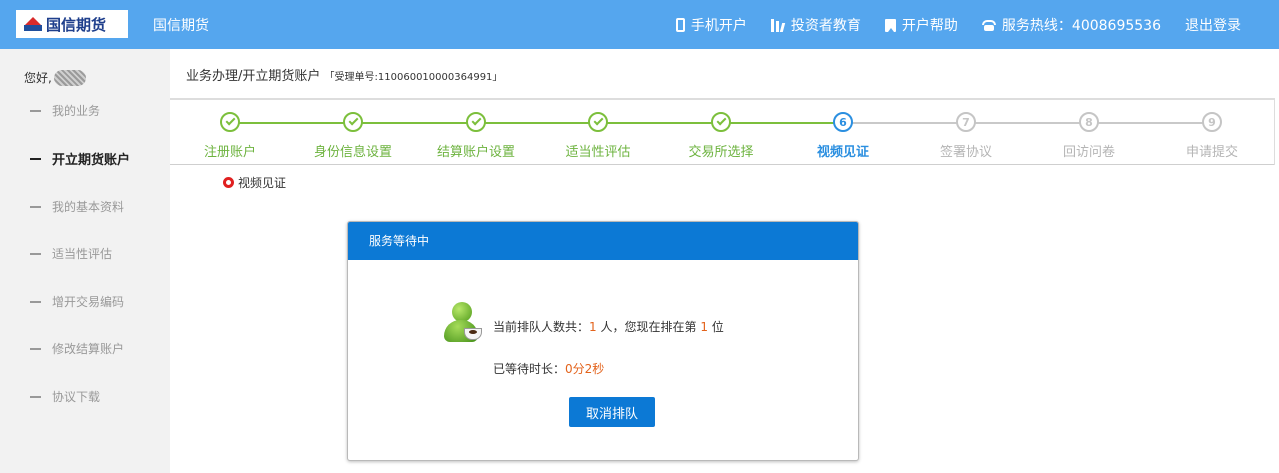 Image resolution: width=1279 pixels, height=473 pixels. I want to click on logo-mark-icon, so click(33, 24).